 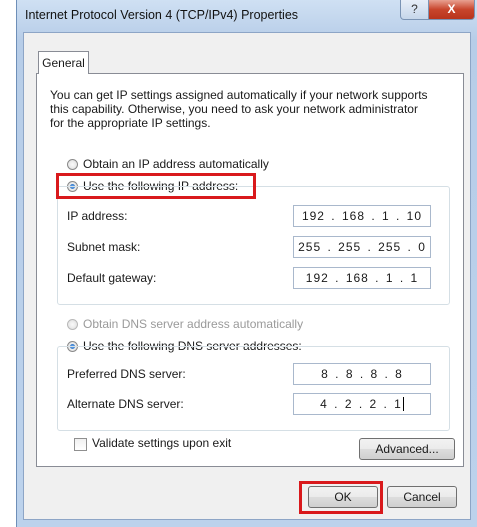 I want to click on text-caret, so click(x=403, y=404).